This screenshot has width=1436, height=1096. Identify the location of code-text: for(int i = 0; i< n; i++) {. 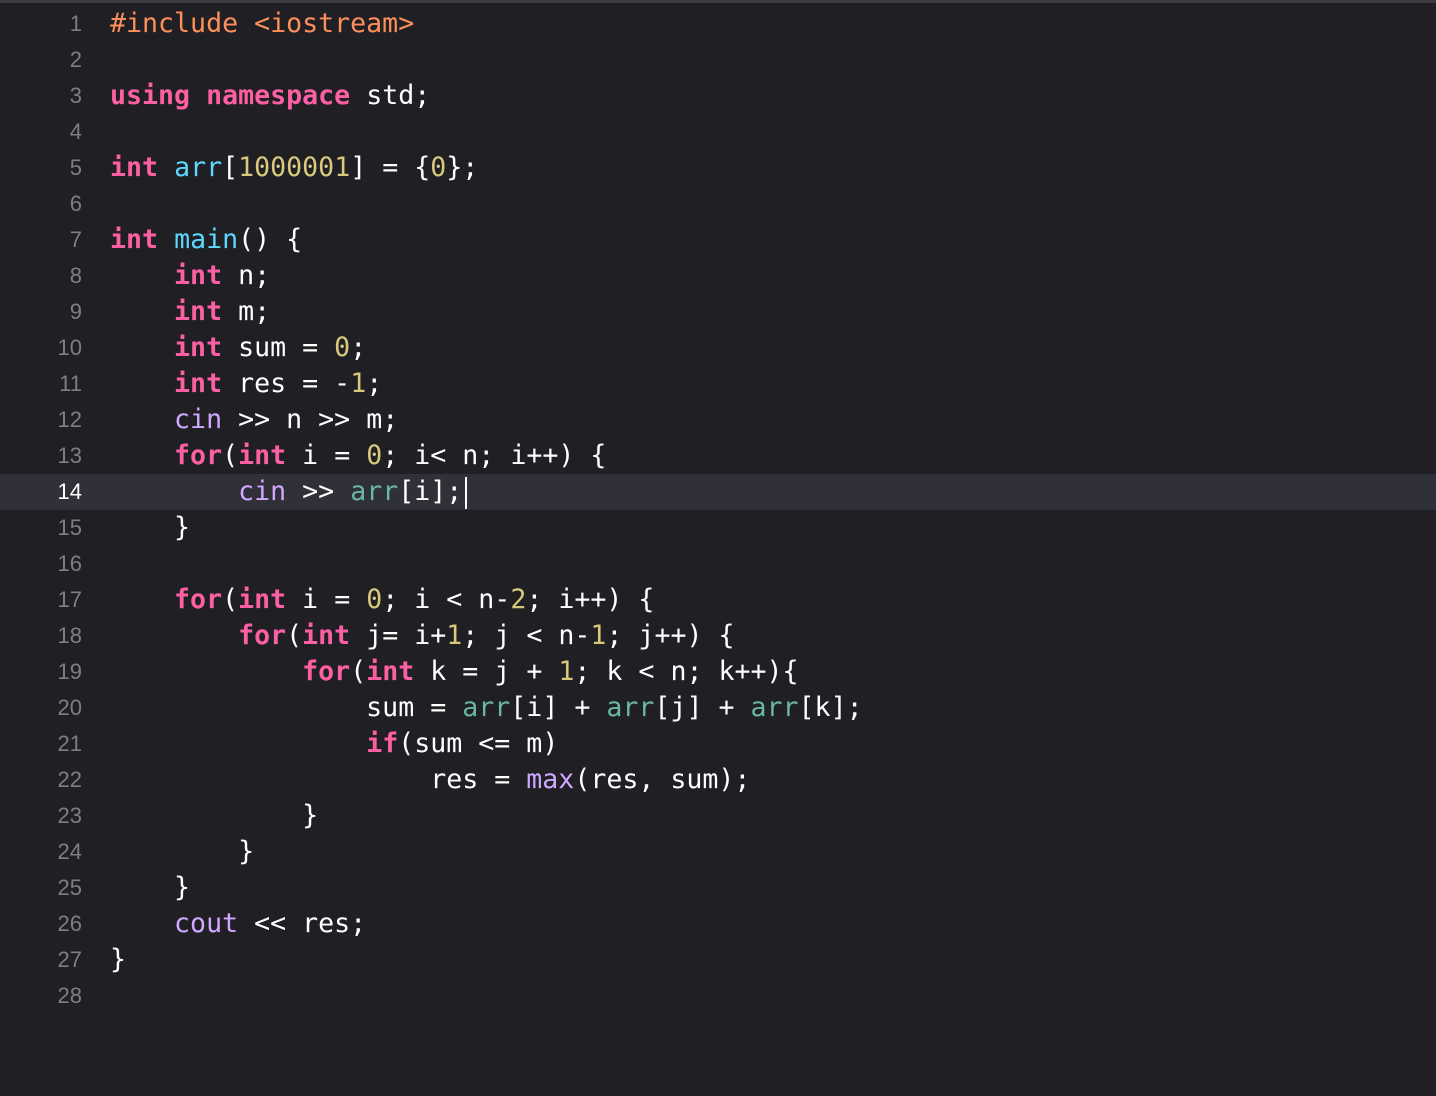
(358, 456).